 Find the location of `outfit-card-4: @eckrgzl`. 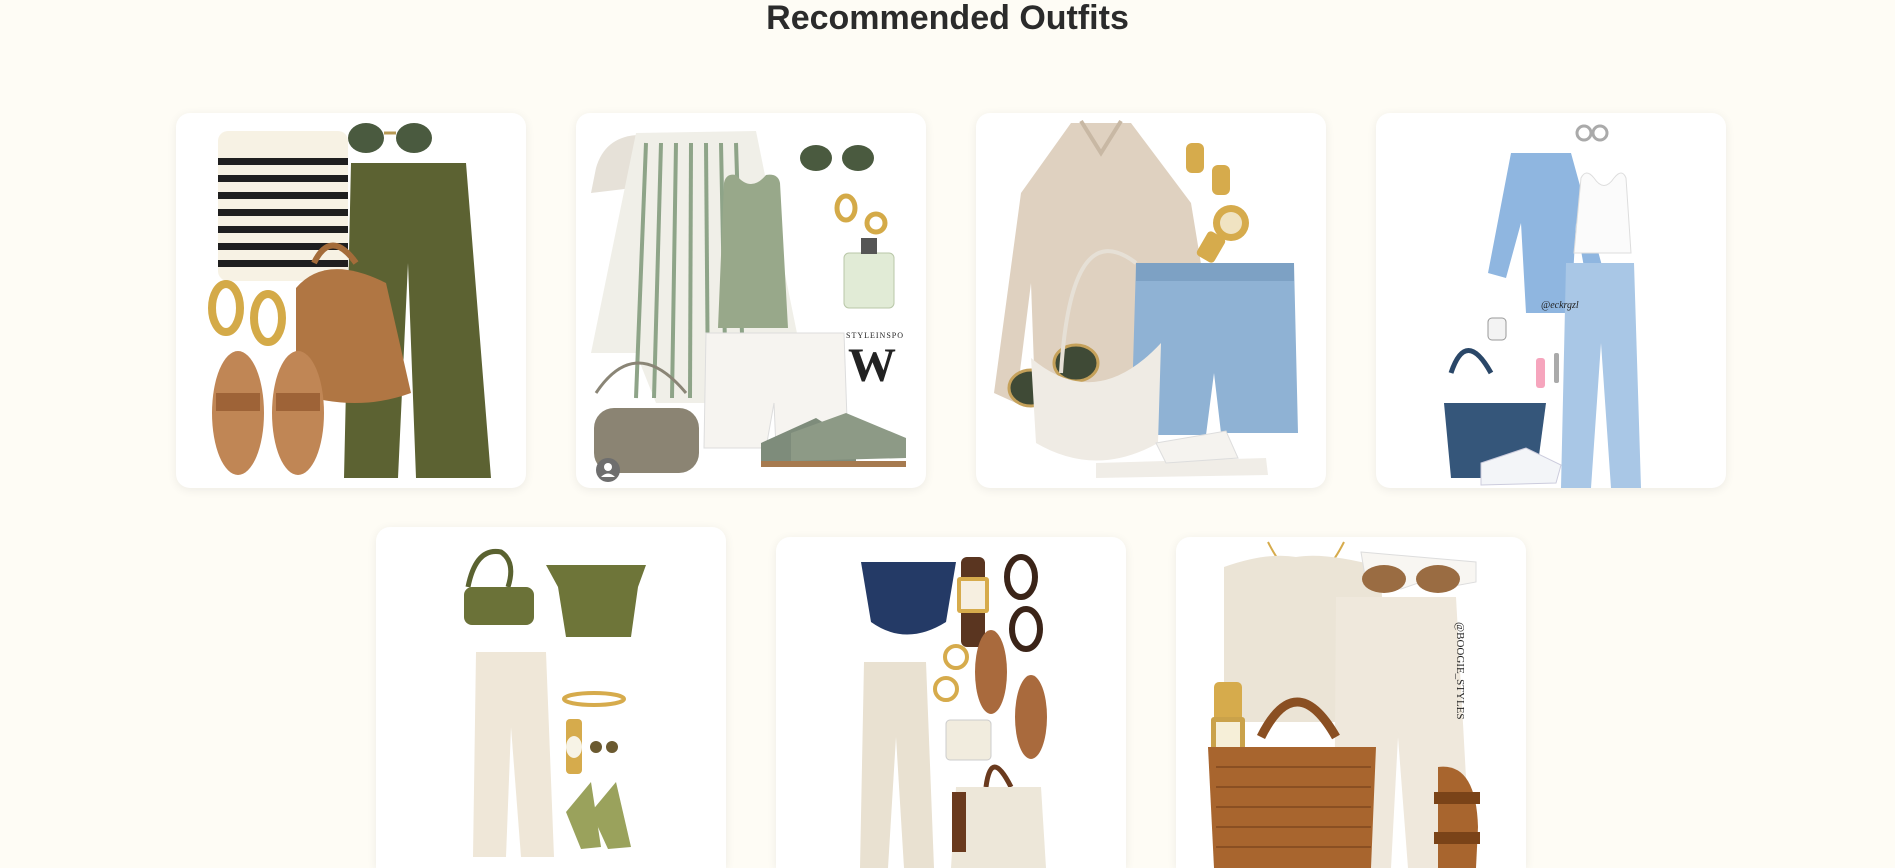

outfit-card-4: @eckrgzl is located at coordinates (1551, 300).